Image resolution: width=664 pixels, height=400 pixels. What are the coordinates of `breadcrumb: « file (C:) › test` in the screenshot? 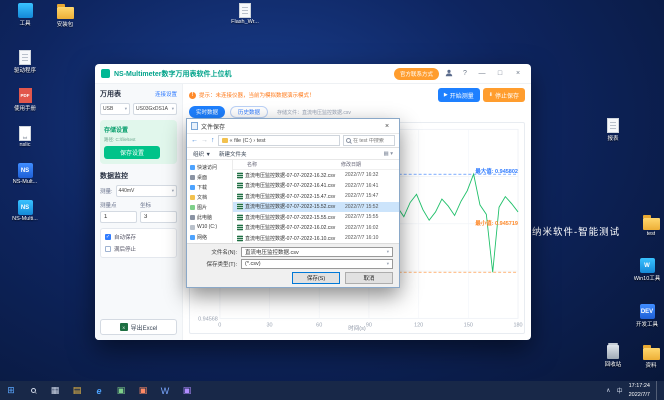 It's located at (278, 140).